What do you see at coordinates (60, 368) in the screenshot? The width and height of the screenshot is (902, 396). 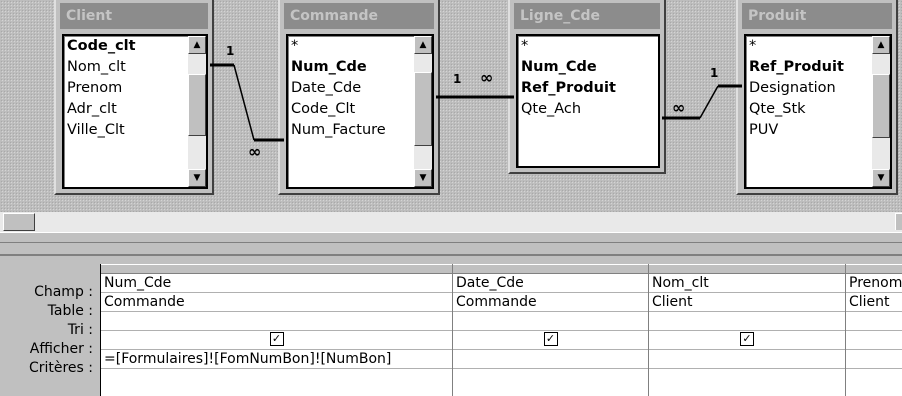 I see `row-label-criteres: Critères :` at bounding box center [60, 368].